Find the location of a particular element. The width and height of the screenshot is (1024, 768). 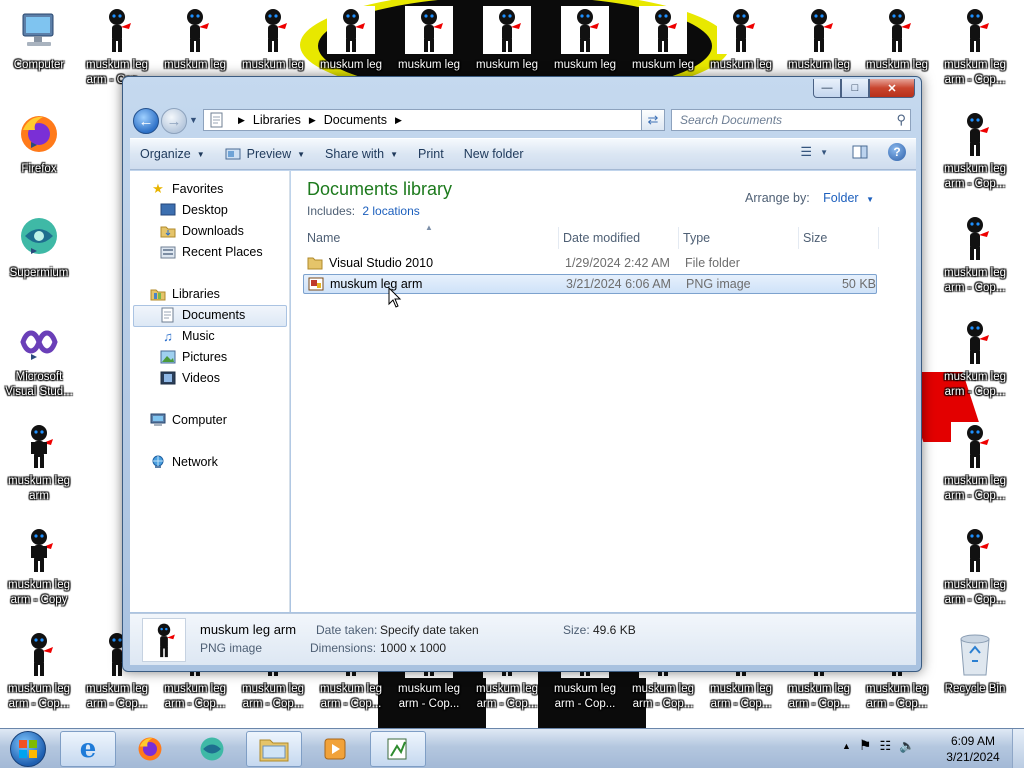

file-type: File folder is located at coordinates (712, 263).